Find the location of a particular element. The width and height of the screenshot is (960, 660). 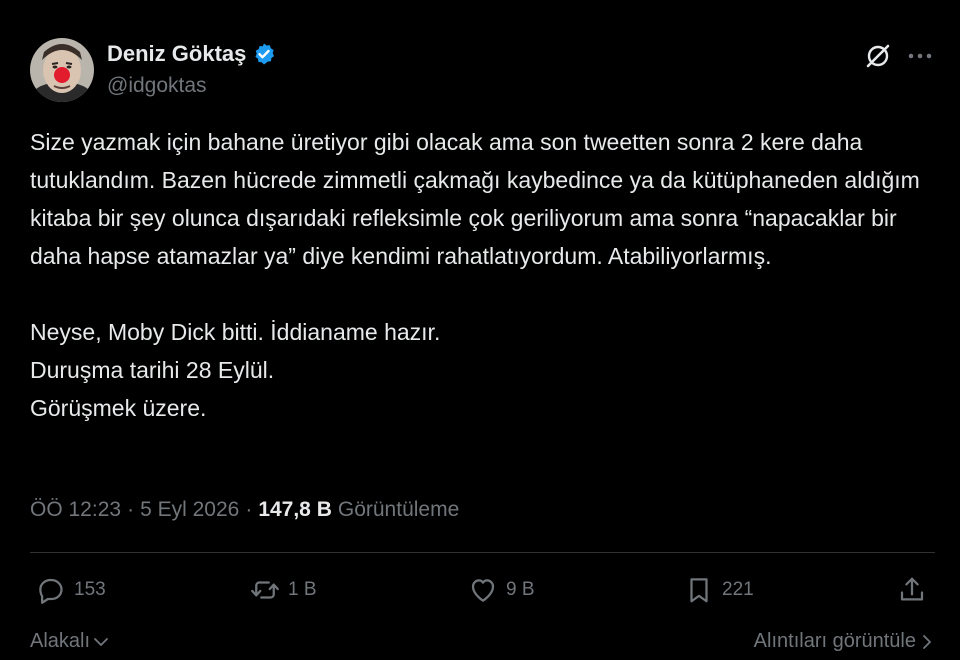

tweet-line: Neyse, Moby Dick bitti. İddianame hazır. is located at coordinates (235, 332).